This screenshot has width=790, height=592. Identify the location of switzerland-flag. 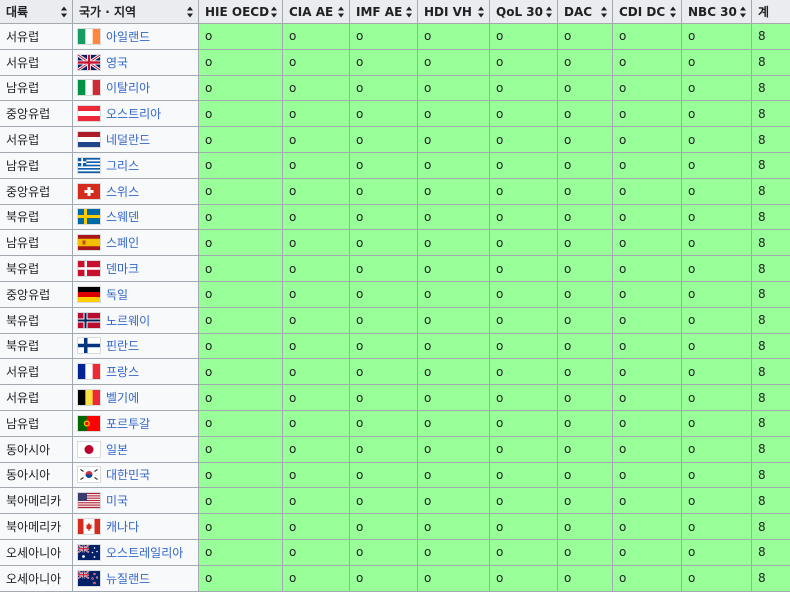
(89, 191).